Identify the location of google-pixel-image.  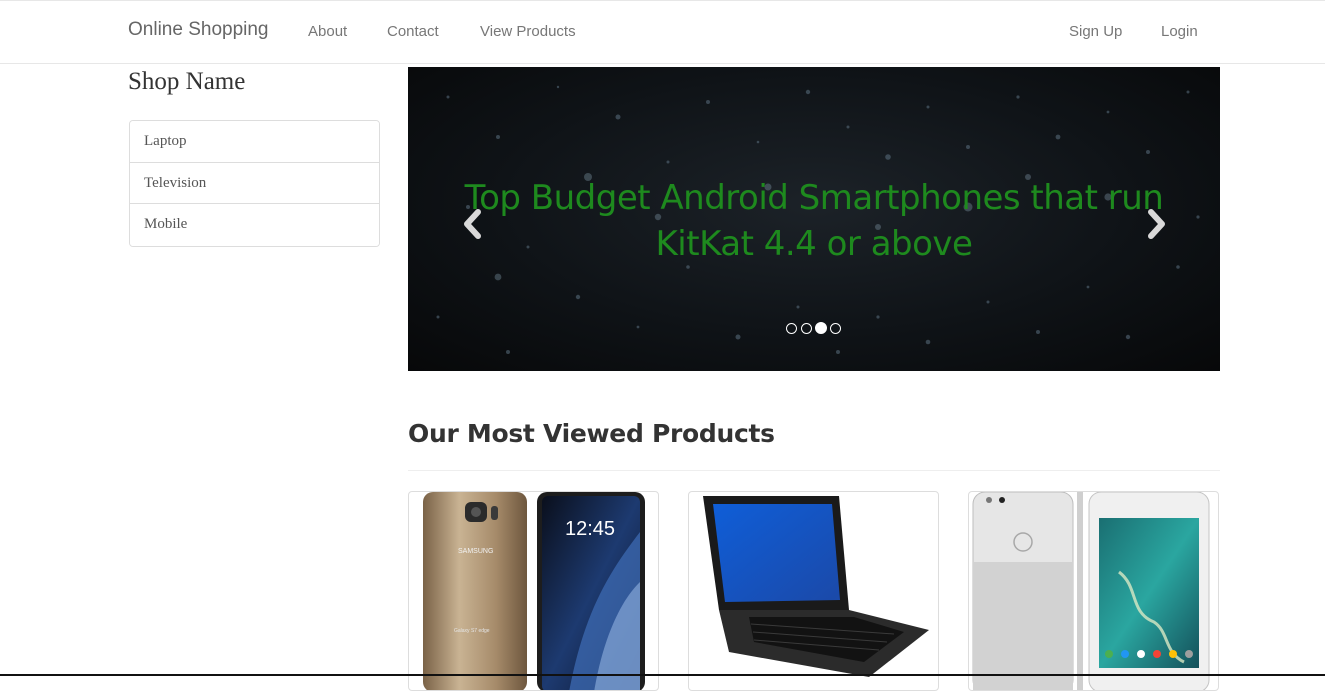
(1091, 591).